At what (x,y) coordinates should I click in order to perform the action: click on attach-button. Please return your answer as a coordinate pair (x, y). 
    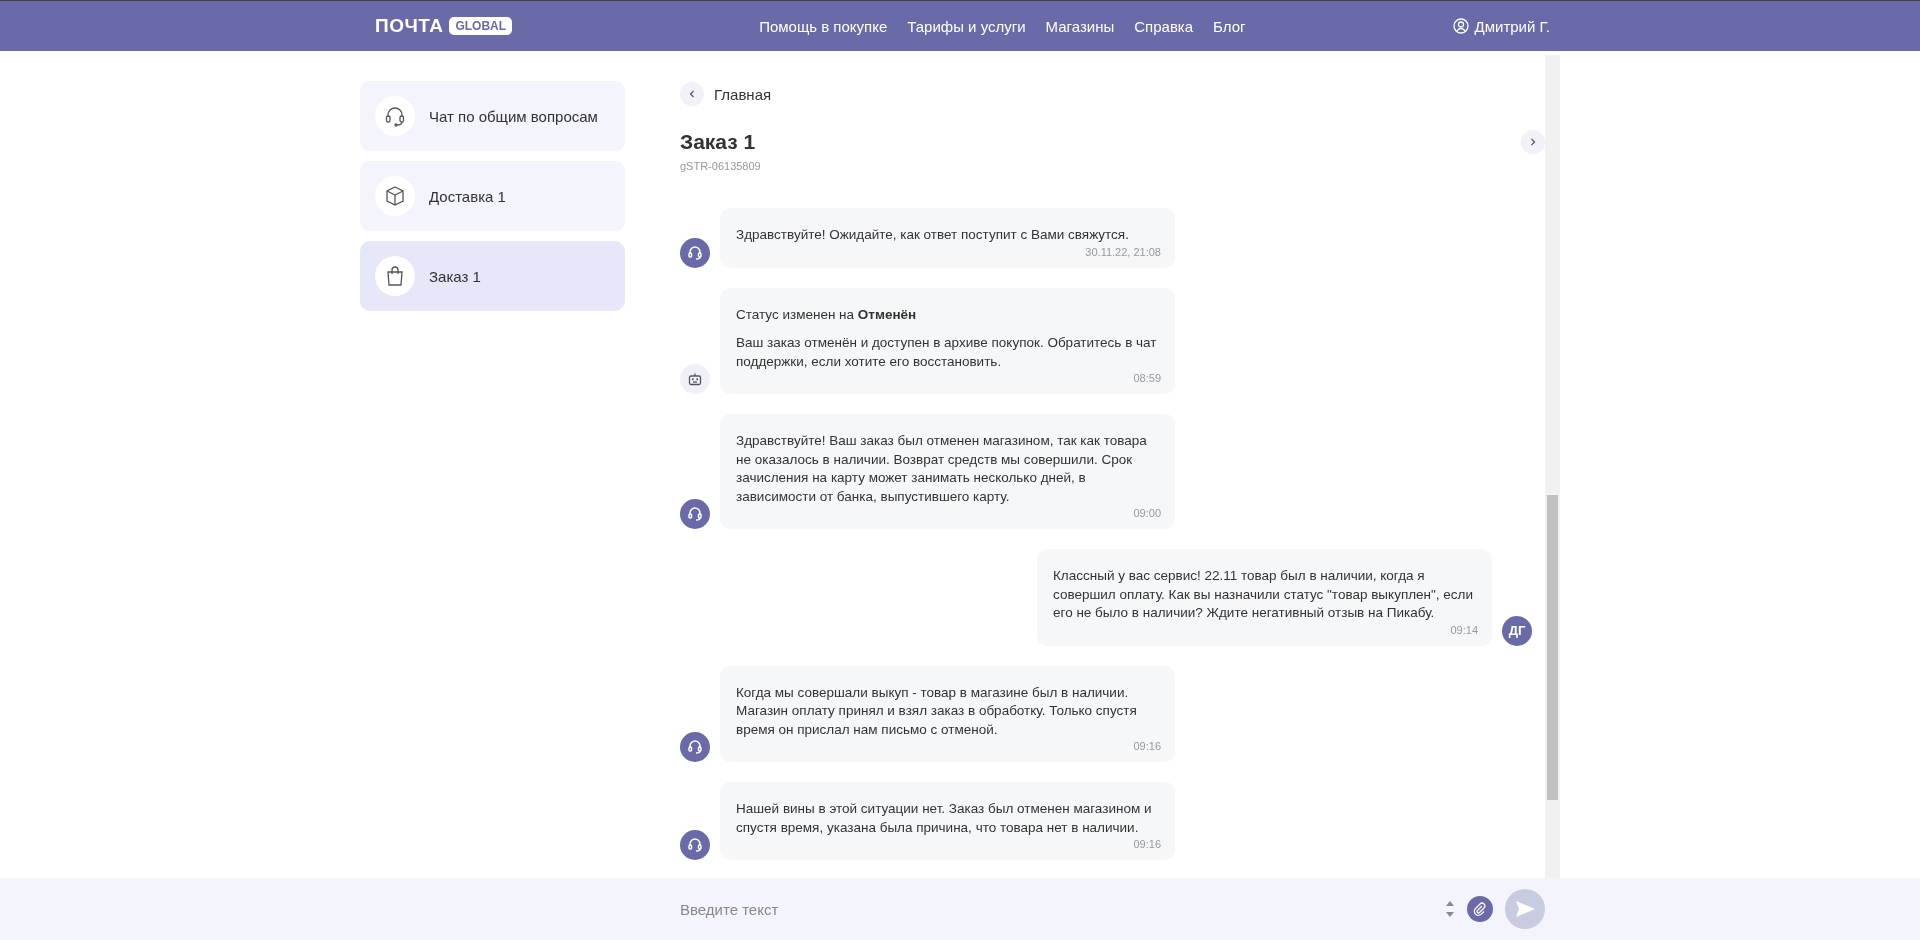
    Looking at the image, I should click on (1480, 909).